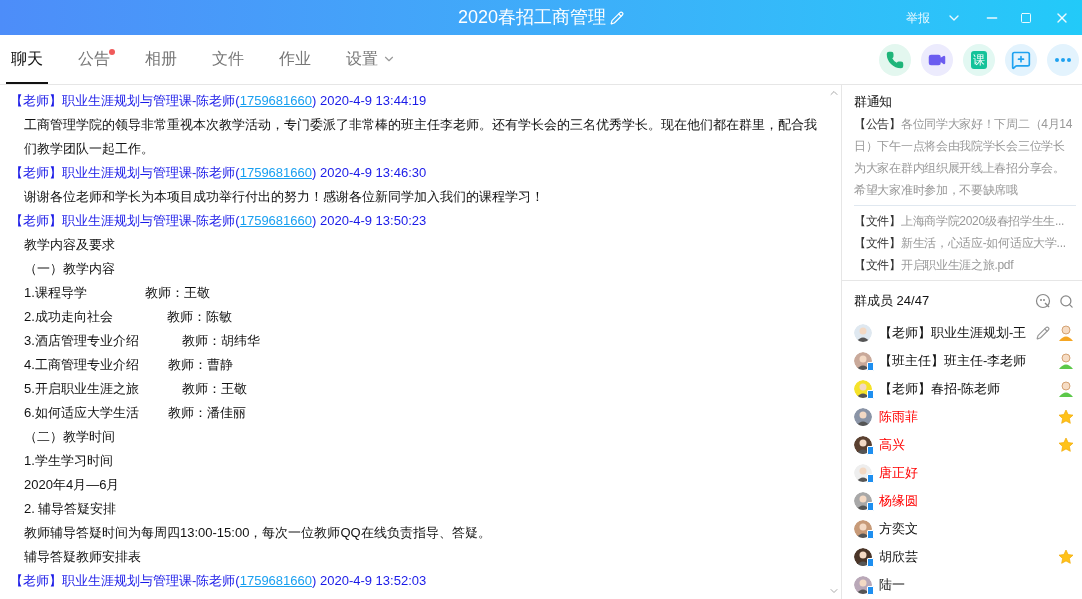  Describe the element at coordinates (219, 221) in the screenshot. I see `message-header: 【老师】职业生涯规划与管理课-陈老师(1759681660) 2020-4-9 13:50:23` at that location.